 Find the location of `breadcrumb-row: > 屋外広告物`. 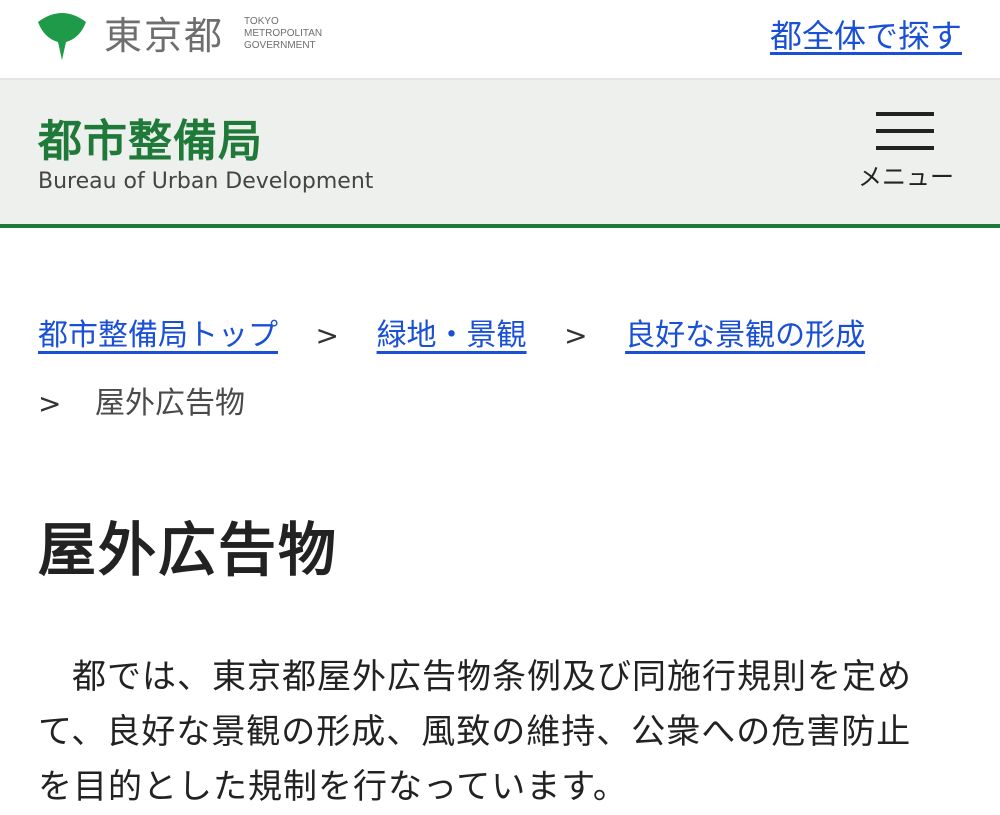

breadcrumb-row: > 屋外広告物 is located at coordinates (141, 404).